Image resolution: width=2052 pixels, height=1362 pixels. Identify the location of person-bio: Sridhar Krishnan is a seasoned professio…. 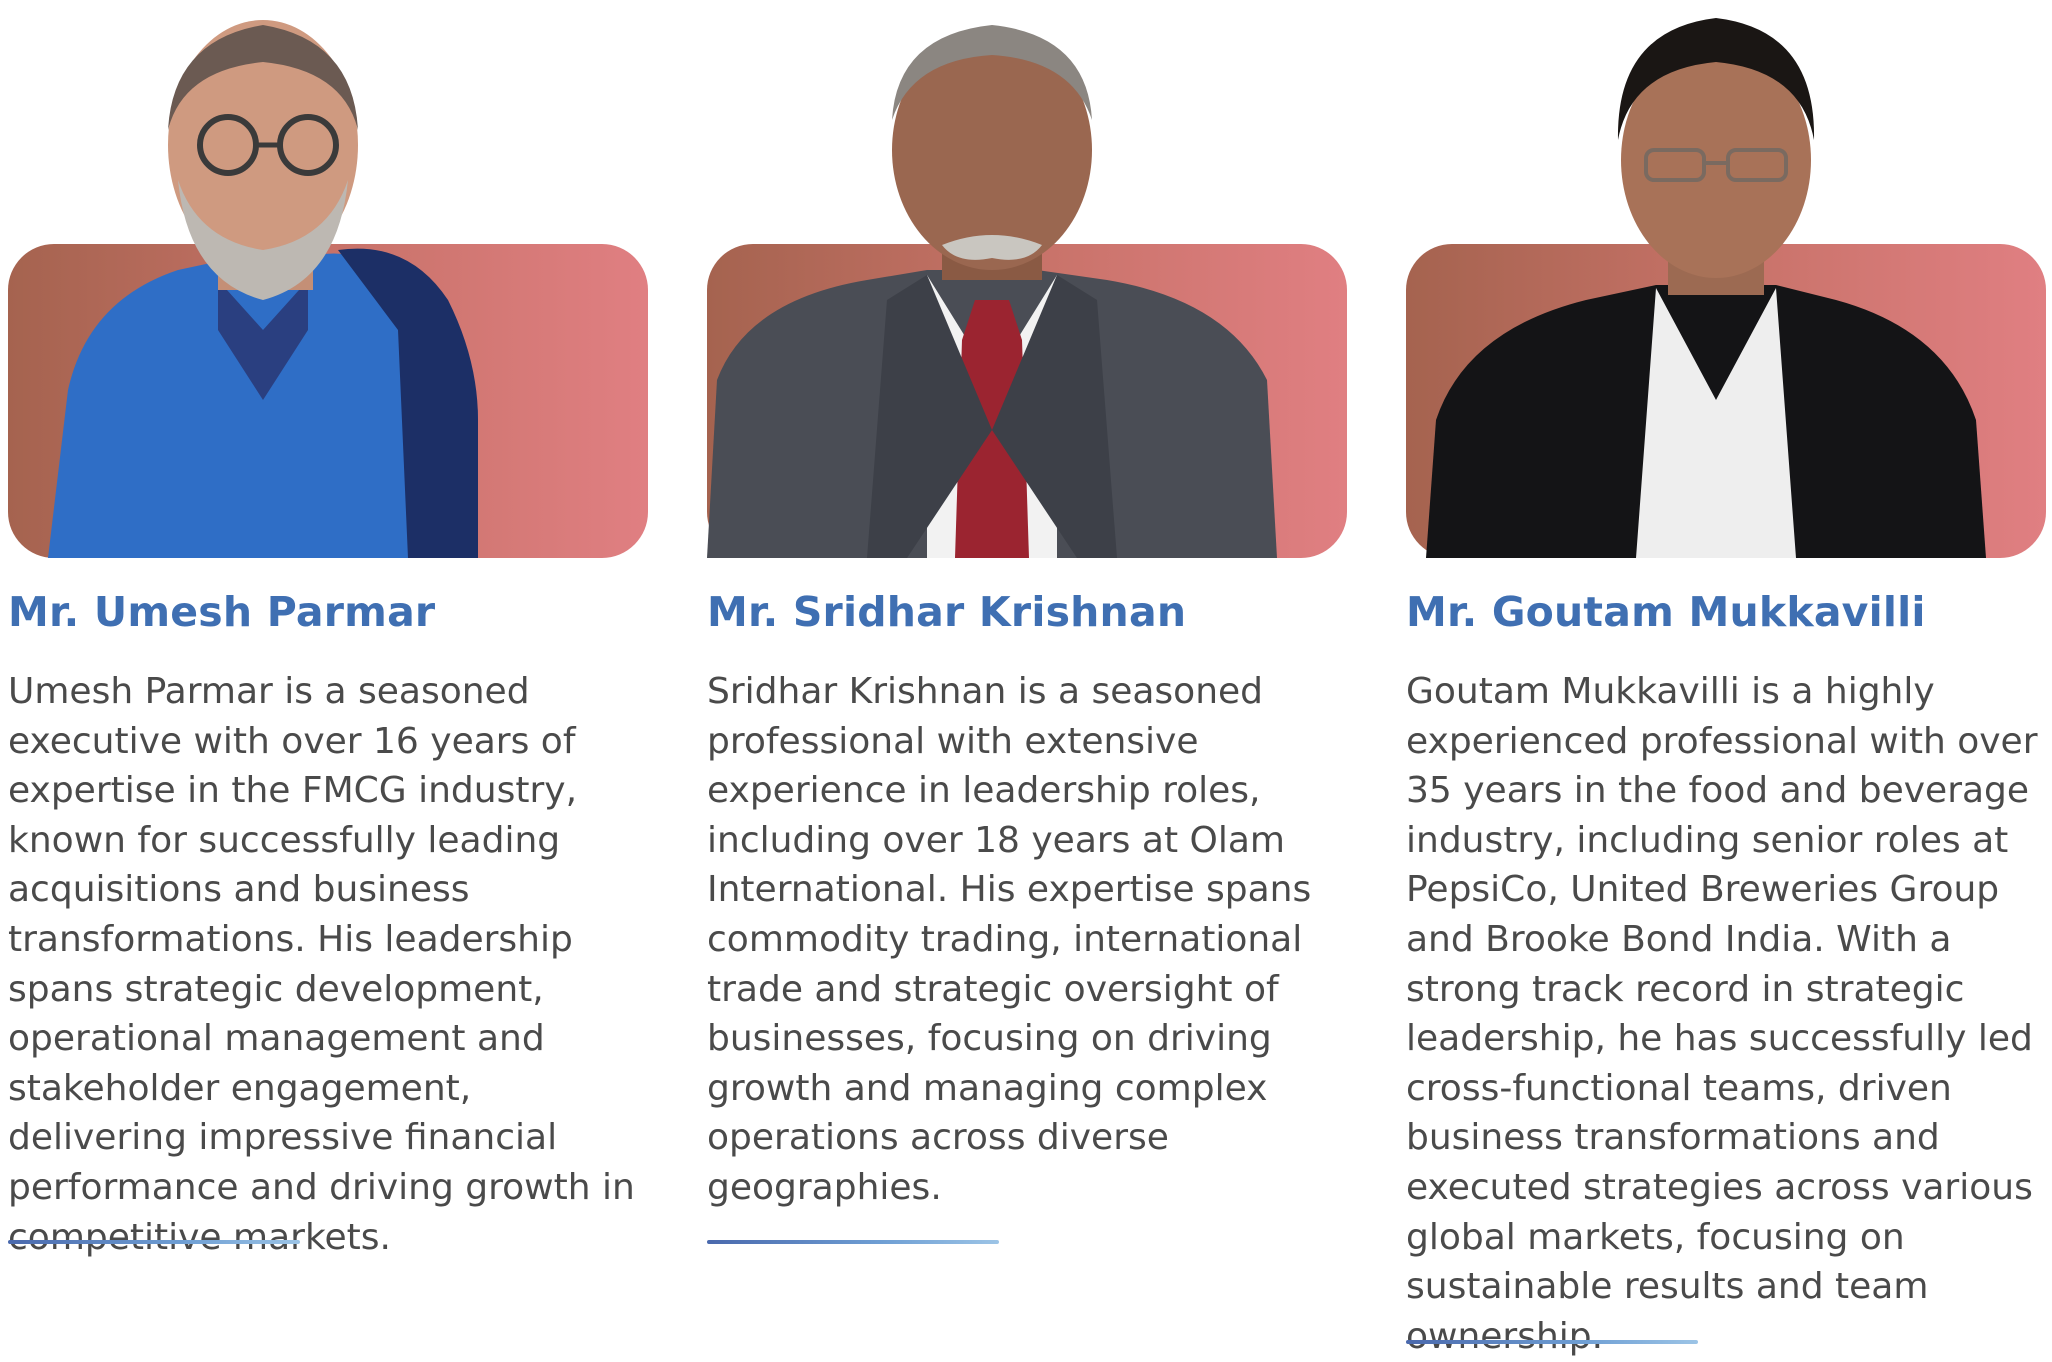
(1009, 939).